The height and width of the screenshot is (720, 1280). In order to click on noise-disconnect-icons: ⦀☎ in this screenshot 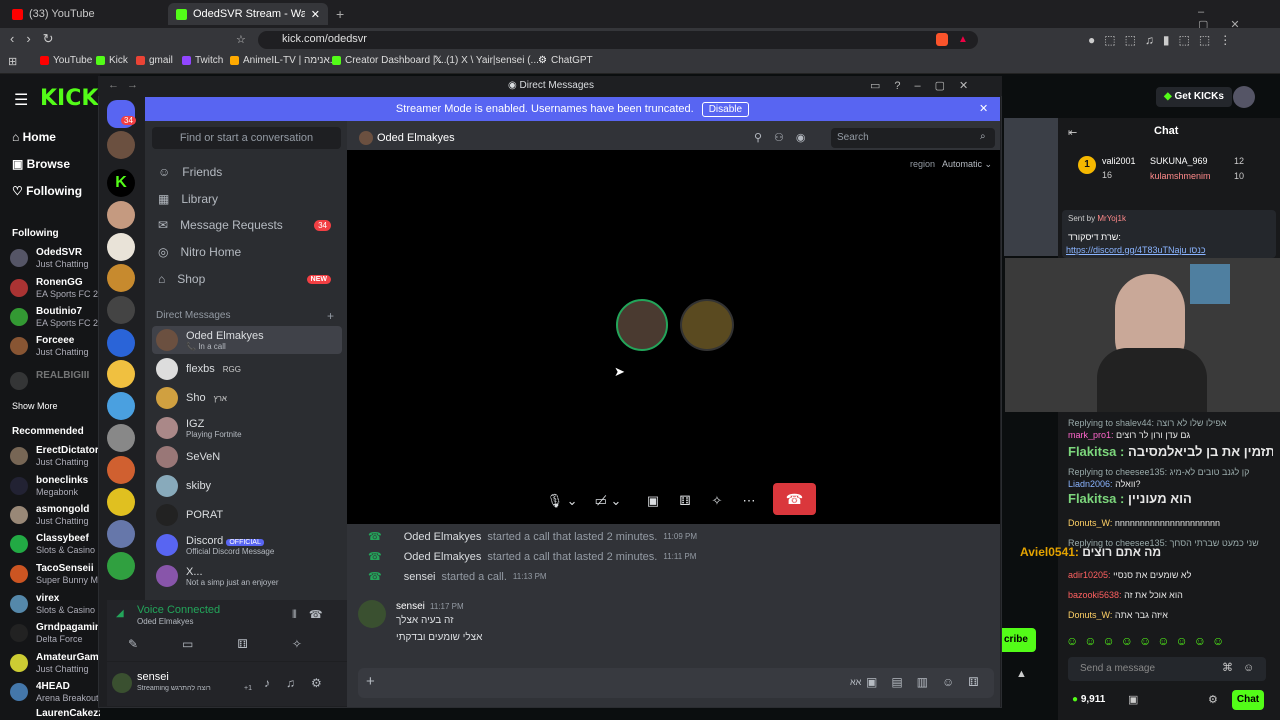, I will do `click(313, 615)`.